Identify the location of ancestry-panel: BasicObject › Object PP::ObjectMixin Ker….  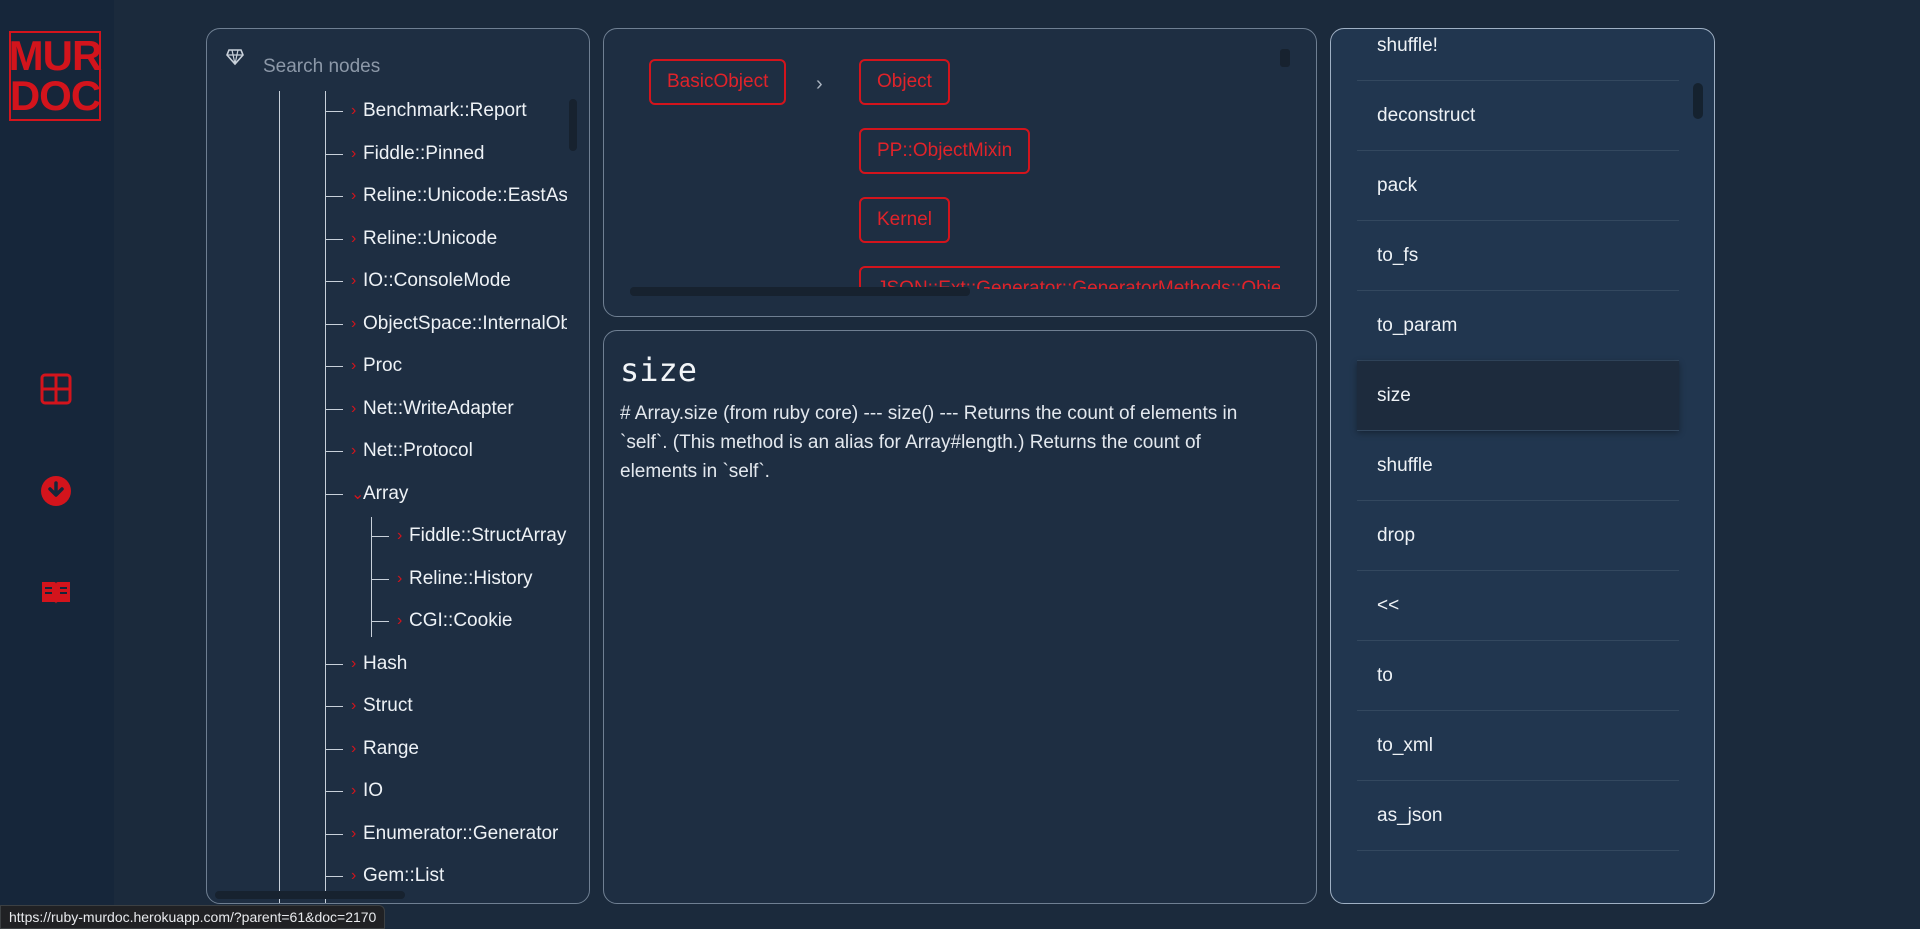
(960, 172).